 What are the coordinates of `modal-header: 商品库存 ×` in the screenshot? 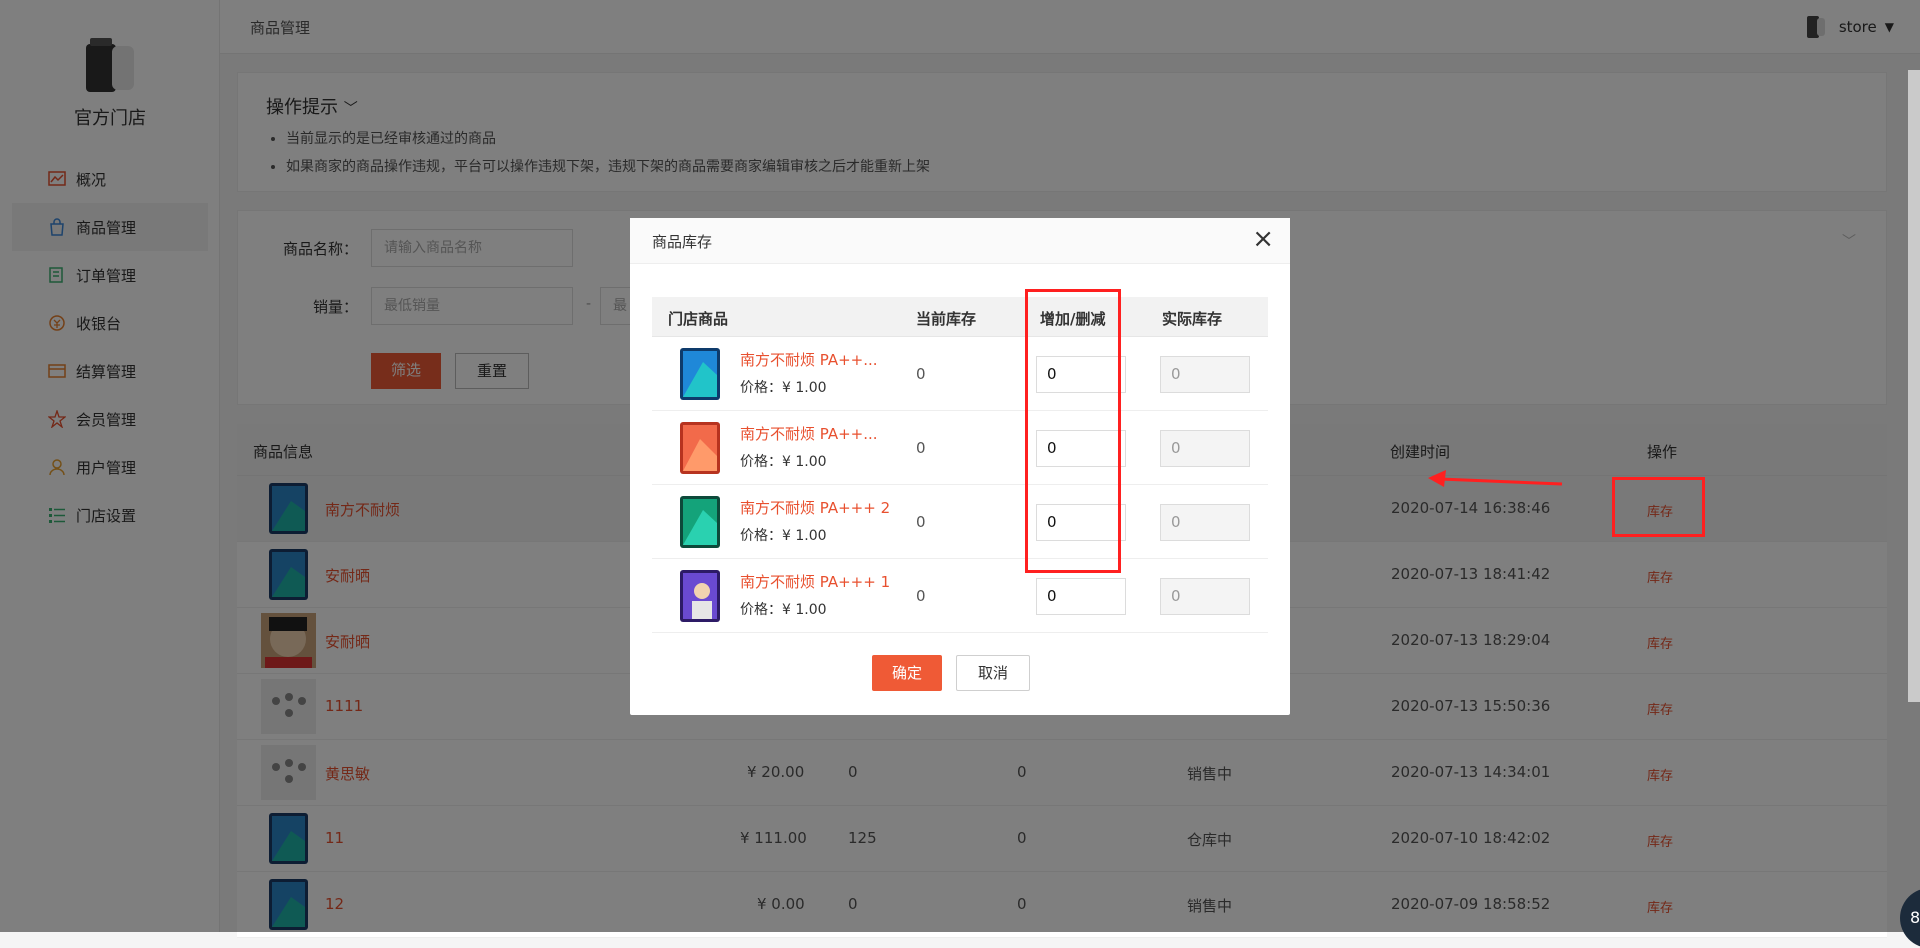 It's located at (960, 241).